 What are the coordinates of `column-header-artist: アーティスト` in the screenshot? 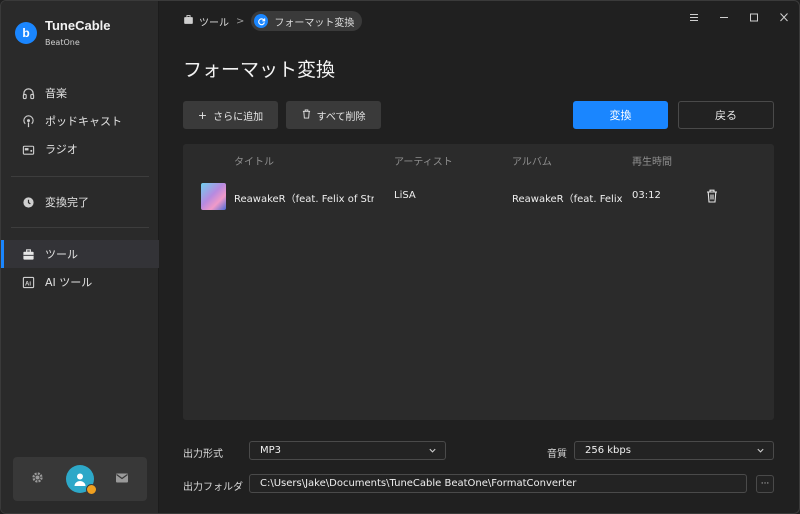 It's located at (423, 162).